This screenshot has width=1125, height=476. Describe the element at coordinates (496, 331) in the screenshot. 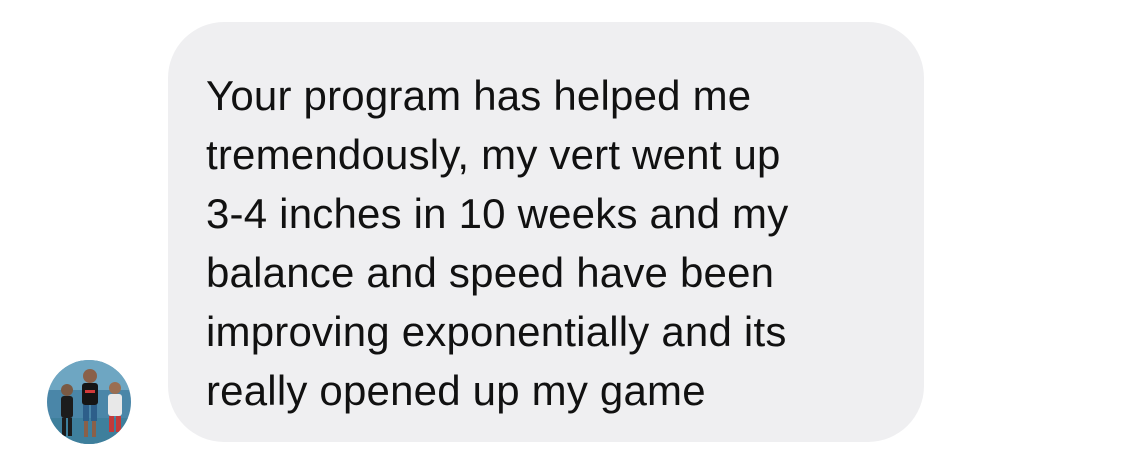

I see `message-line: improving exponentially and its` at that location.